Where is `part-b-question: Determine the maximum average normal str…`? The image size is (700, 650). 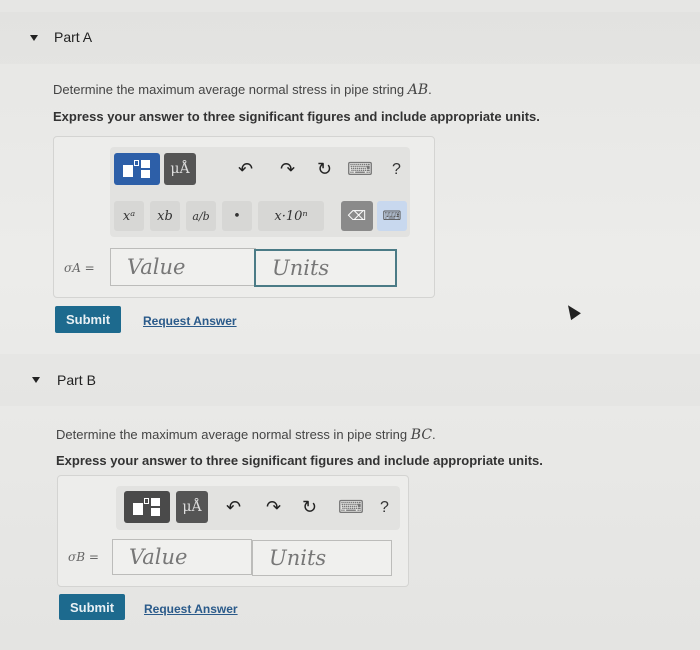 part-b-question: Determine the maximum average normal str… is located at coordinates (246, 435).